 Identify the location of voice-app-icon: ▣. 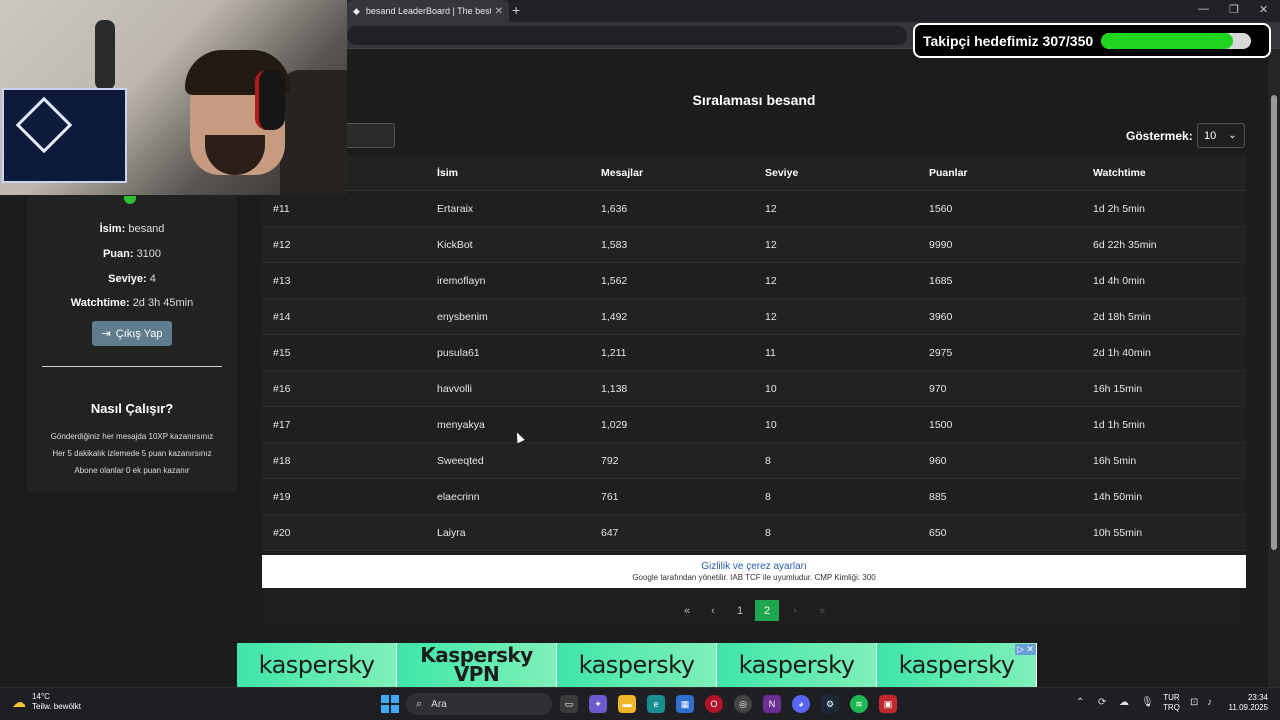
(888, 704).